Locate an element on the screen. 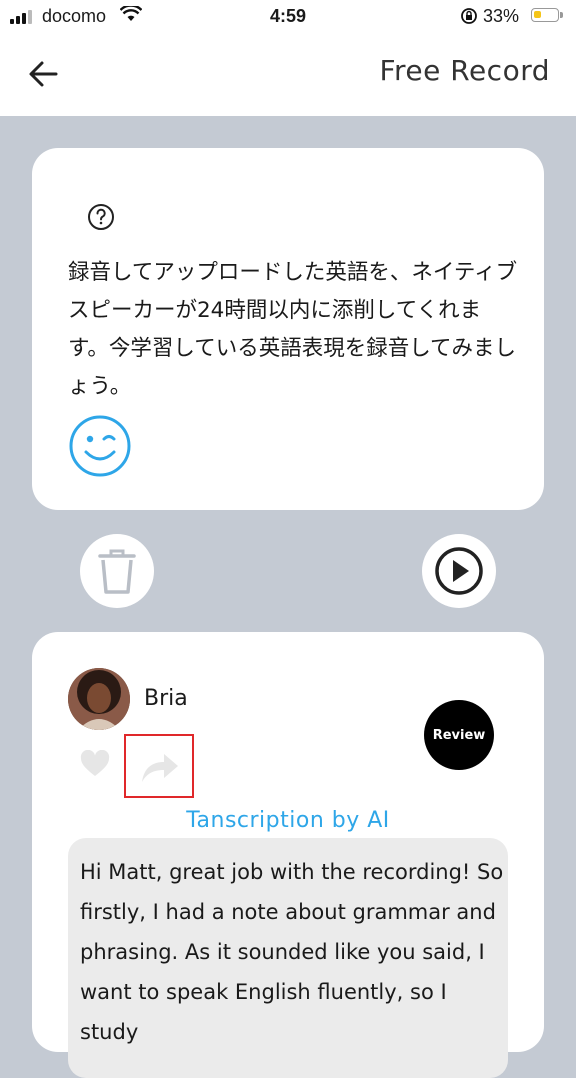 The width and height of the screenshot is (576, 1078). wink-face-icon is located at coordinates (100, 446).